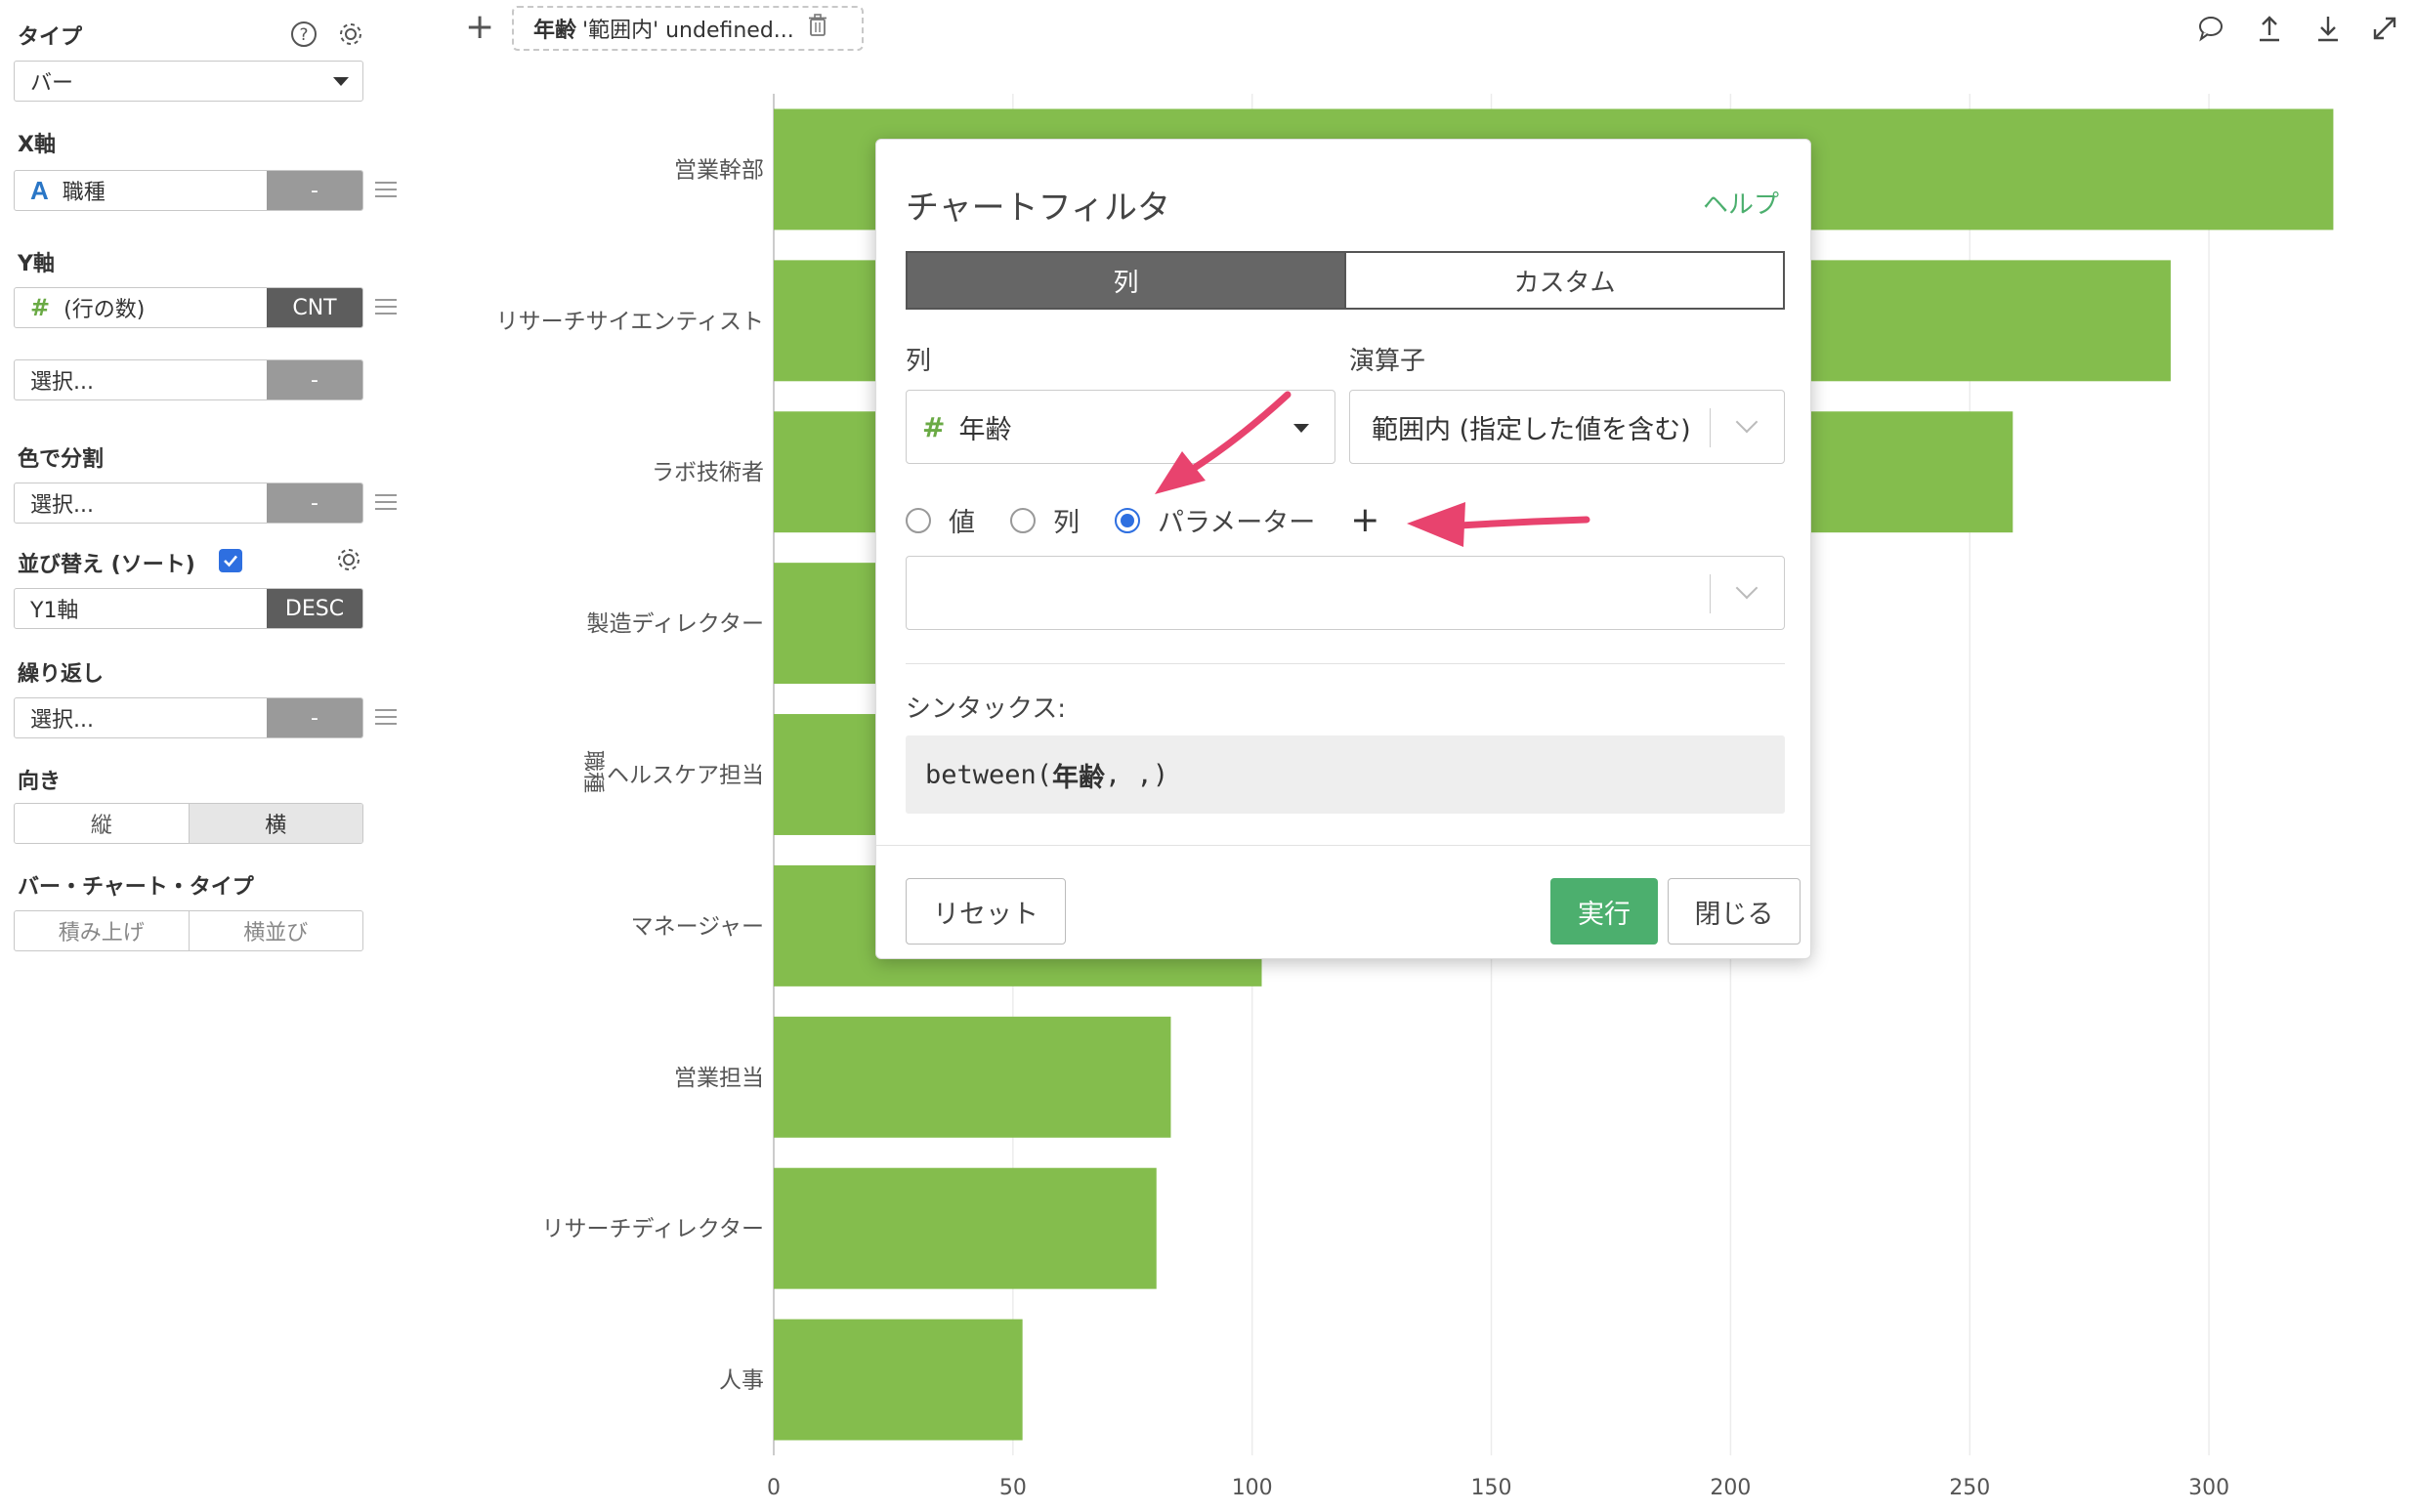  I want to click on add-parameter-button: +, so click(1364, 519).